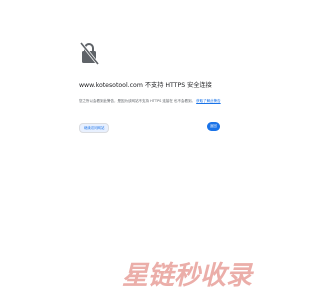 This screenshot has width=320, height=300. I want to click on explanation-text: 您之所以会看到此警告，是因为该网站不支持 HTTPS 连接在 也不会看到。, so click(137, 101).